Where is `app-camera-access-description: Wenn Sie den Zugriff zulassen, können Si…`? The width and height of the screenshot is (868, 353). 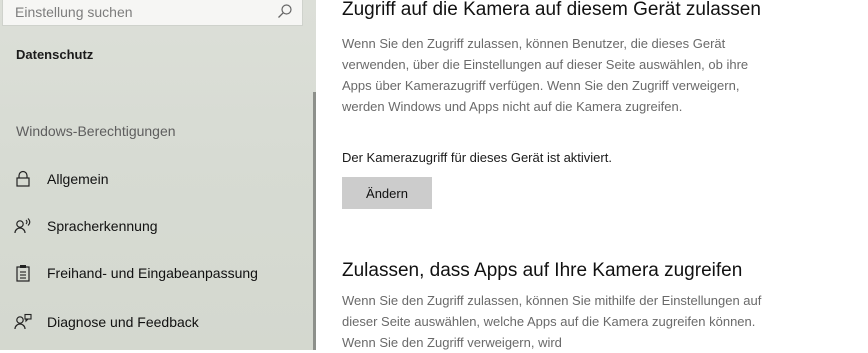
app-camera-access-description: Wenn Sie den Zugriff zulassen, können Si… is located at coordinates (552, 321).